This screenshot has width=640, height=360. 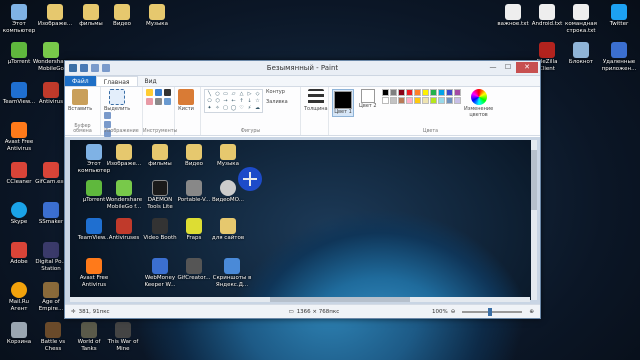 I want to click on desktop-icon-this-pc: Этот компьютер, so click(x=19, y=19).